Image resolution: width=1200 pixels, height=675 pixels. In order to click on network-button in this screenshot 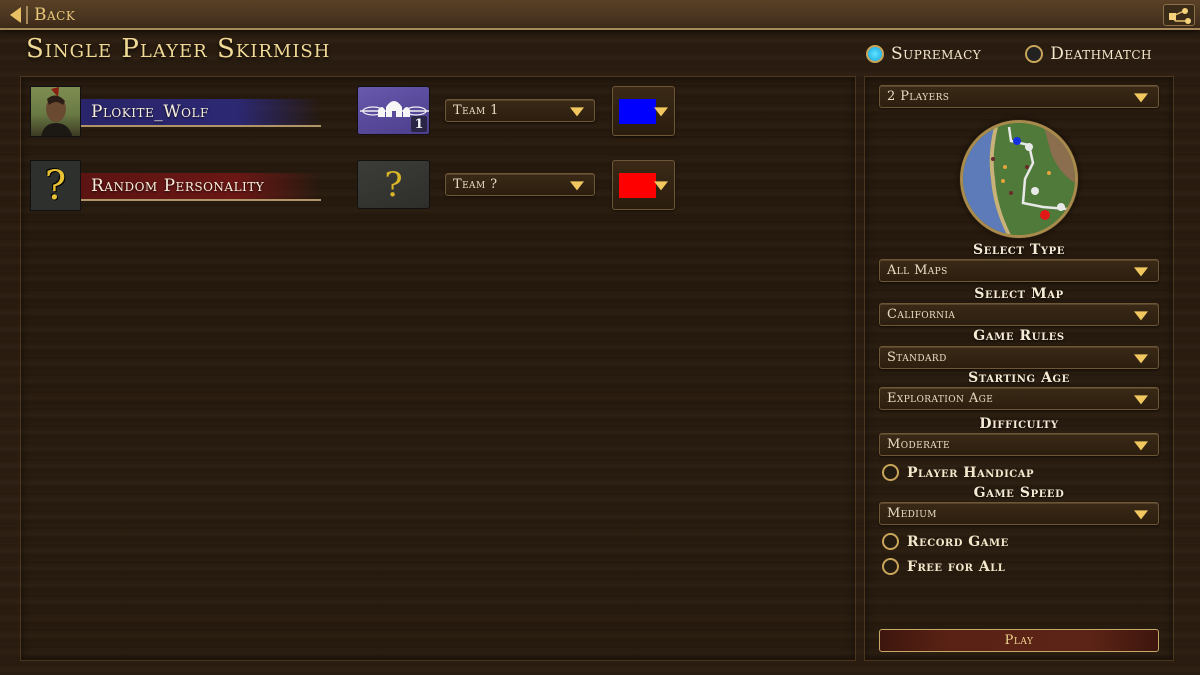, I will do `click(1179, 15)`.